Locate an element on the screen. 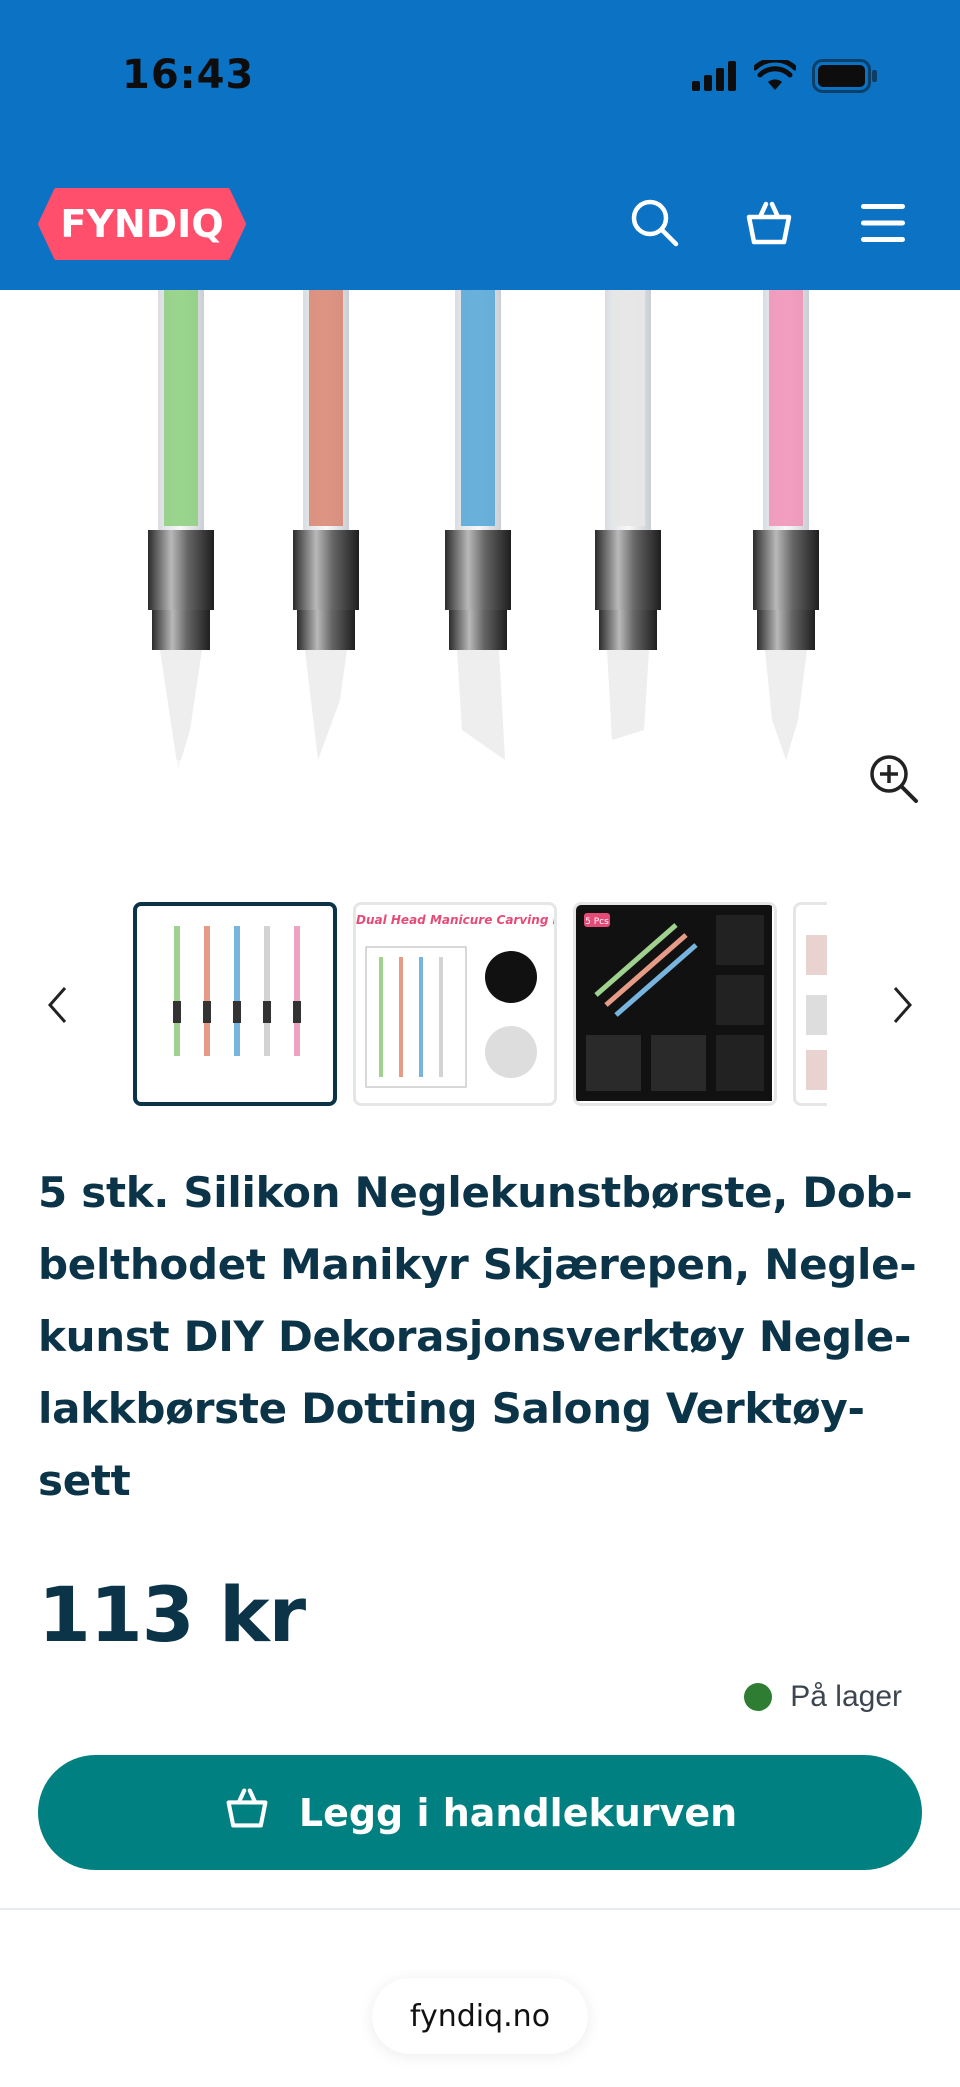  wifi-icon is located at coordinates (775, 76).